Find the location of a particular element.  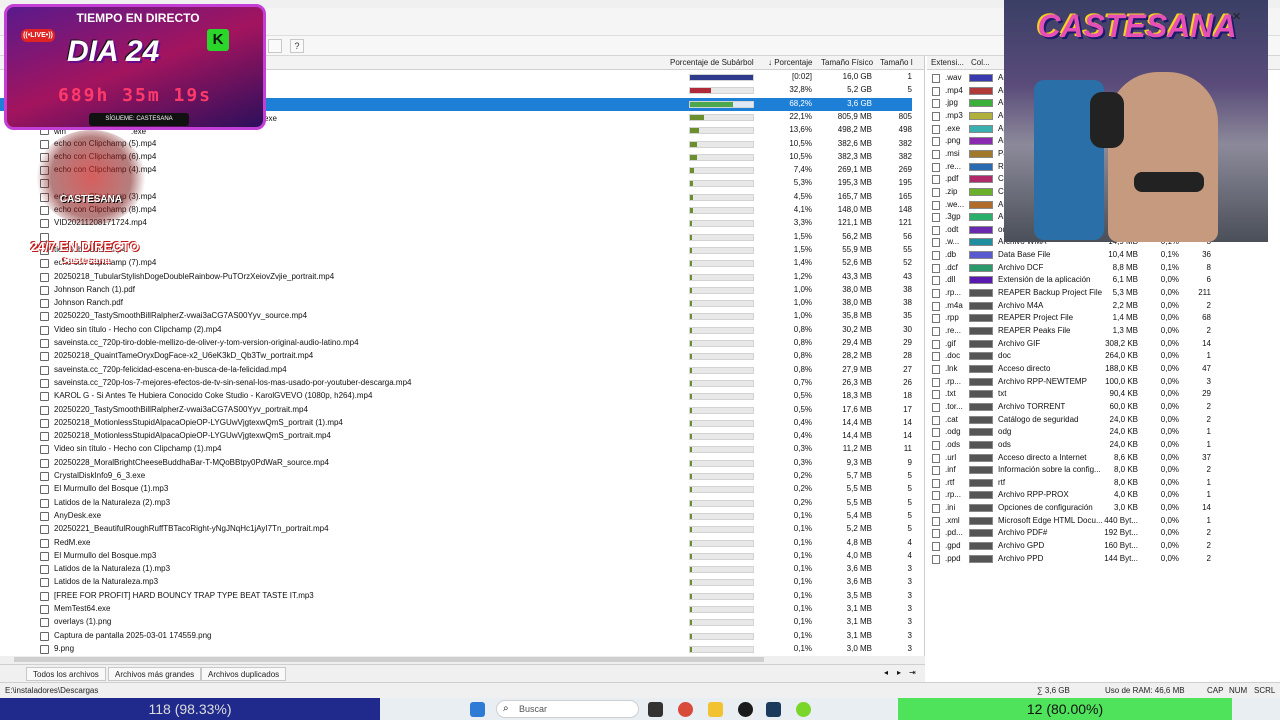

table-row: El Murmullo del Bosque.mp3 0,1% 4,0 MB 4 is located at coordinates (456, 556).